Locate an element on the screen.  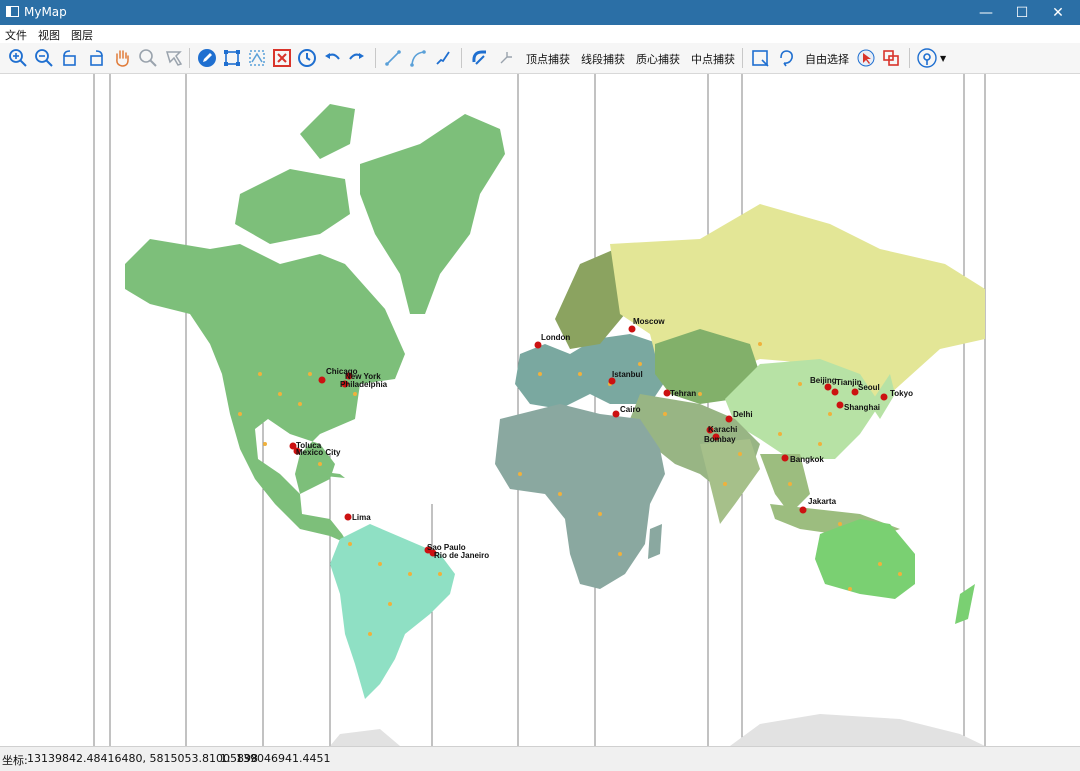
city-label: Seoul is located at coordinates (869, 387).